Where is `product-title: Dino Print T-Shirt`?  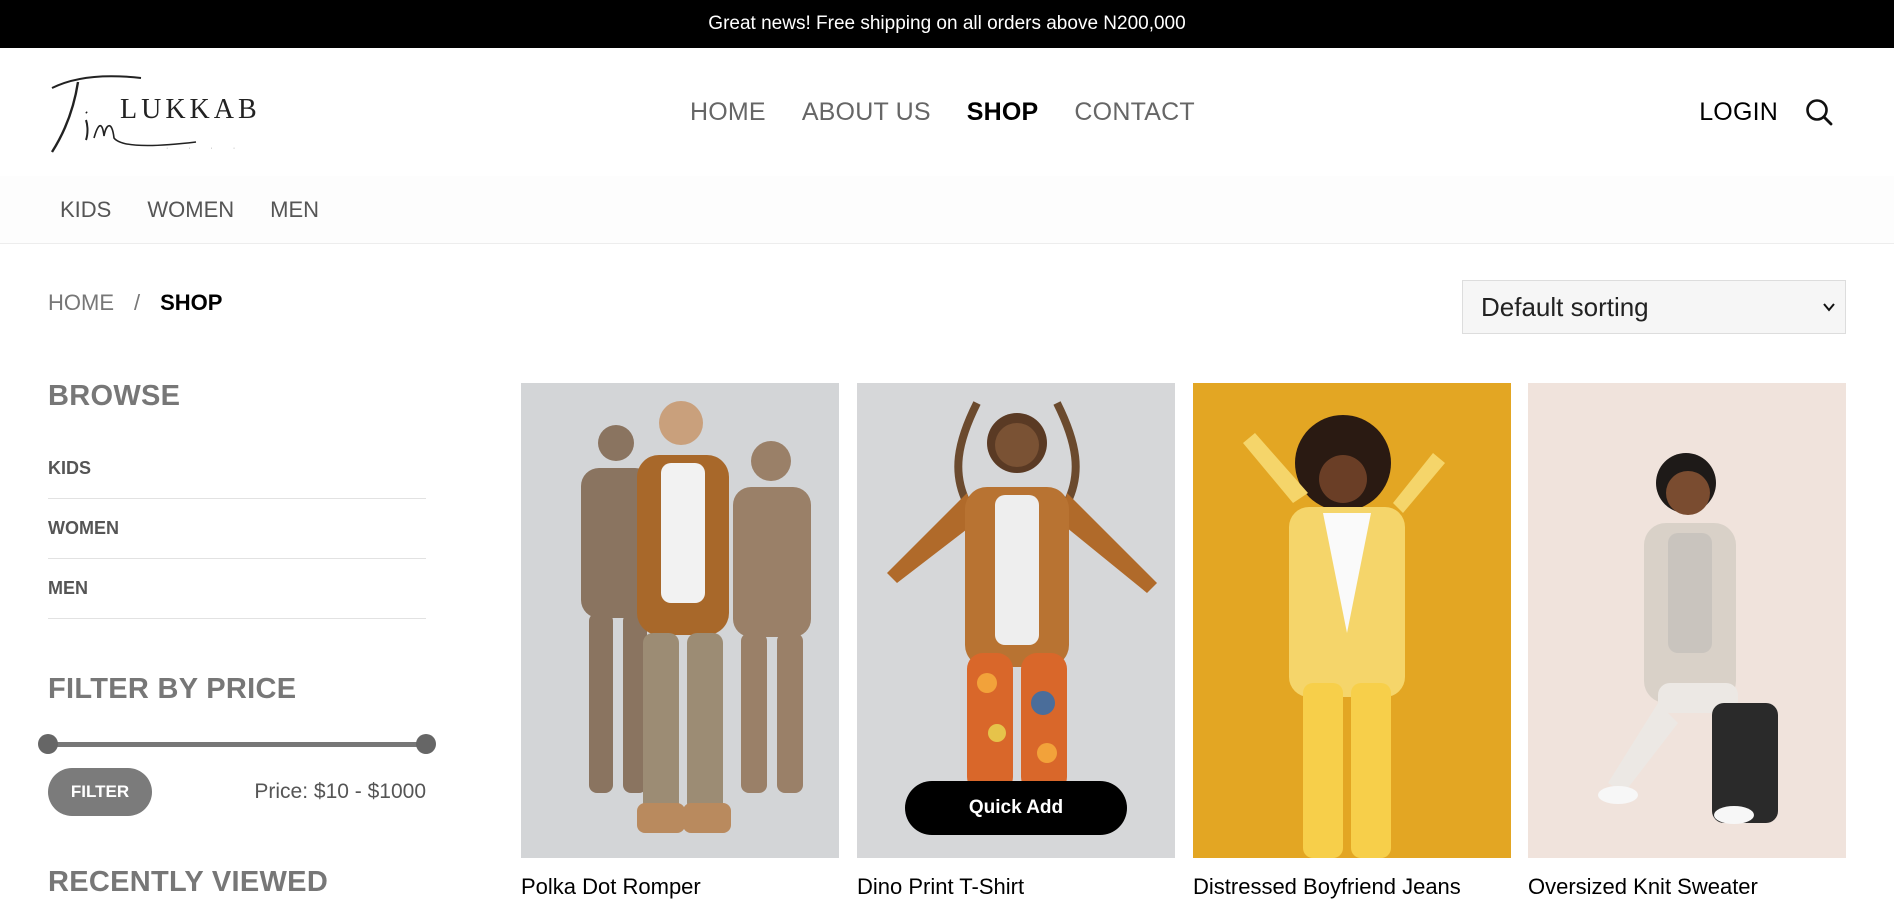 product-title: Dino Print T-Shirt is located at coordinates (1016, 887).